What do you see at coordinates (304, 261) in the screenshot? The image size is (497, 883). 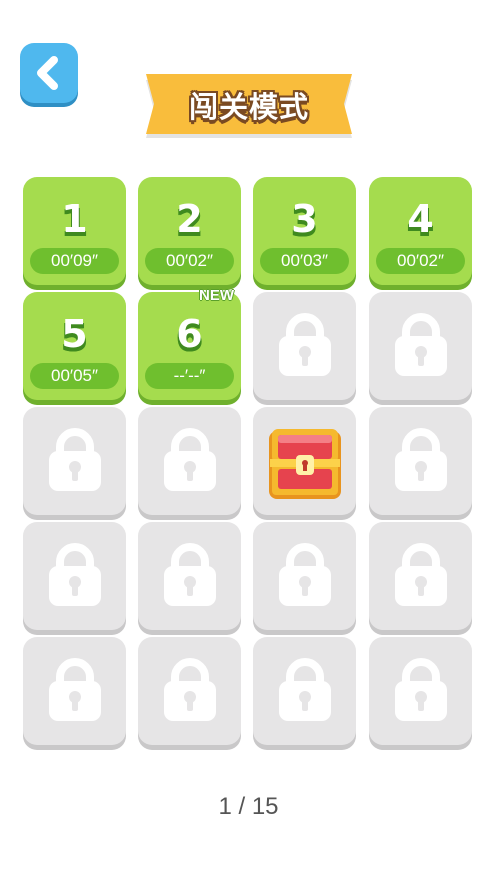 I see `best-time: 00′03″` at bounding box center [304, 261].